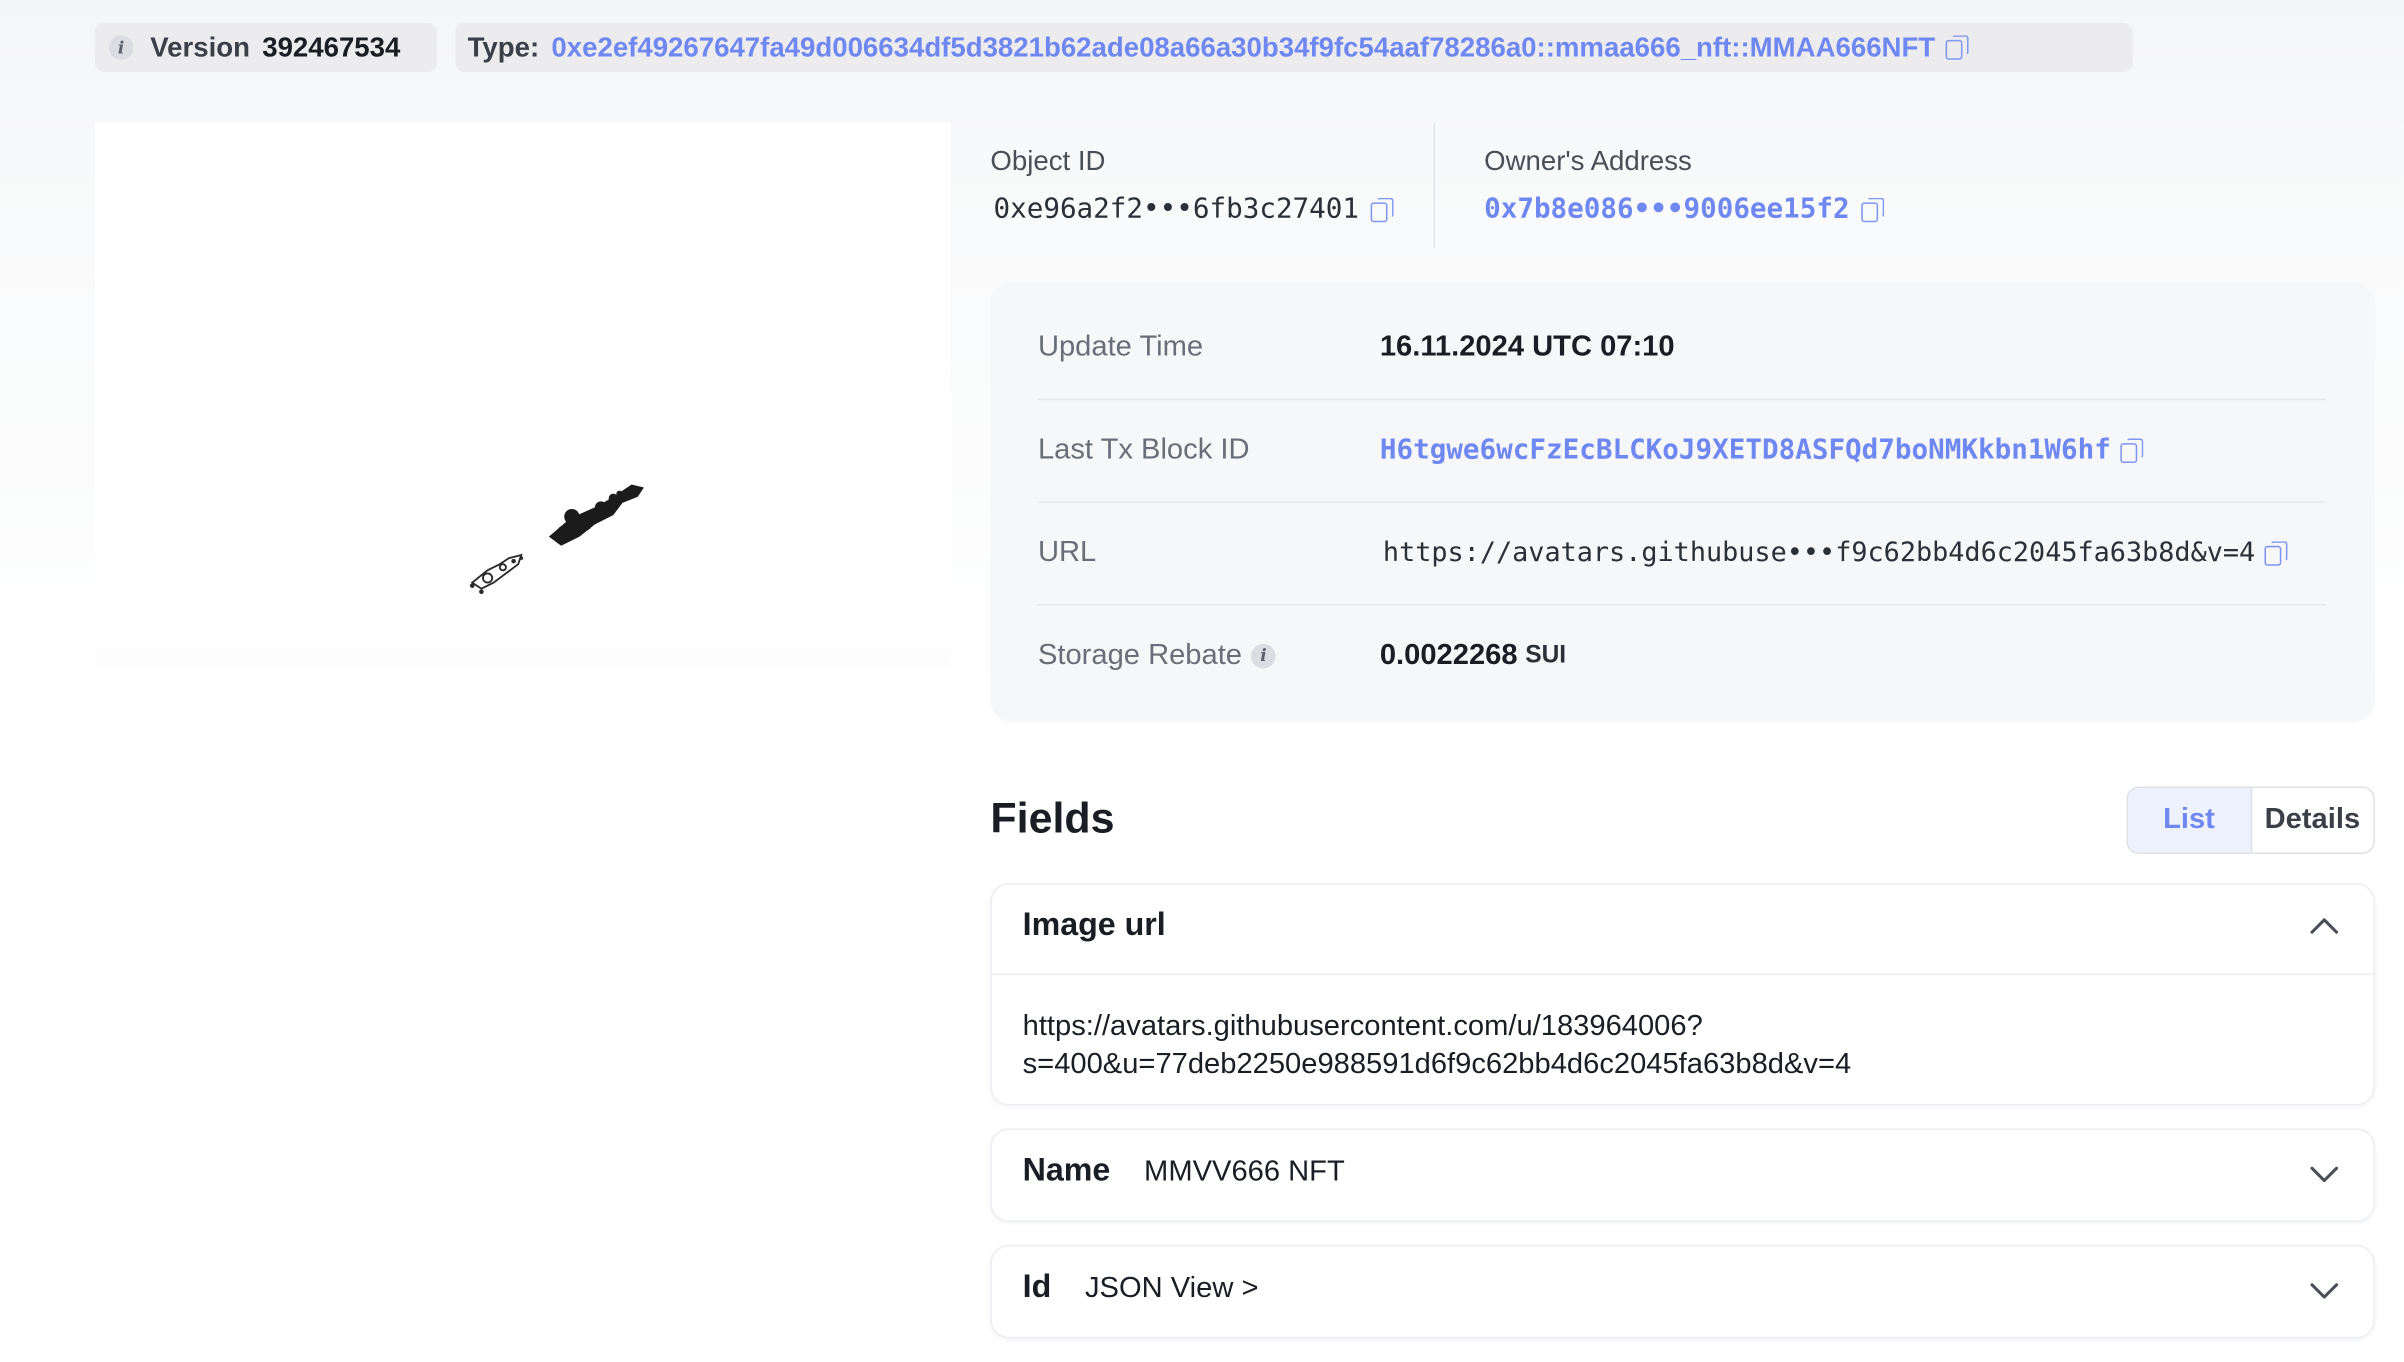 This screenshot has width=2404, height=1362. Describe the element at coordinates (200, 47) in the screenshot. I see `version-label: Version` at that location.